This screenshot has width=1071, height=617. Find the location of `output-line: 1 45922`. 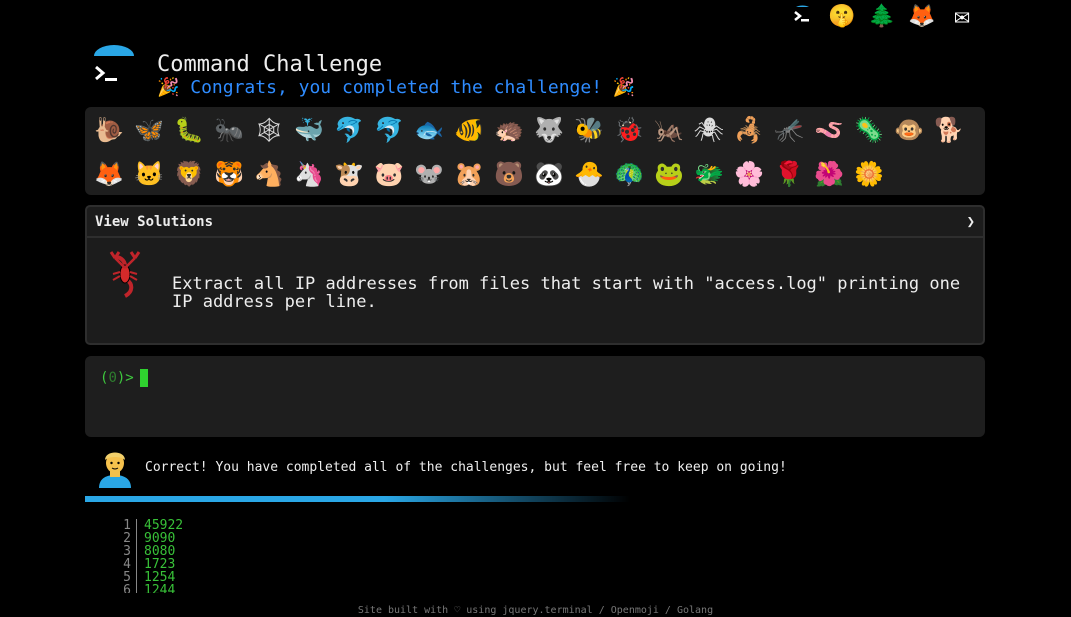

output-line: 1 45922 is located at coordinates (248, 525).